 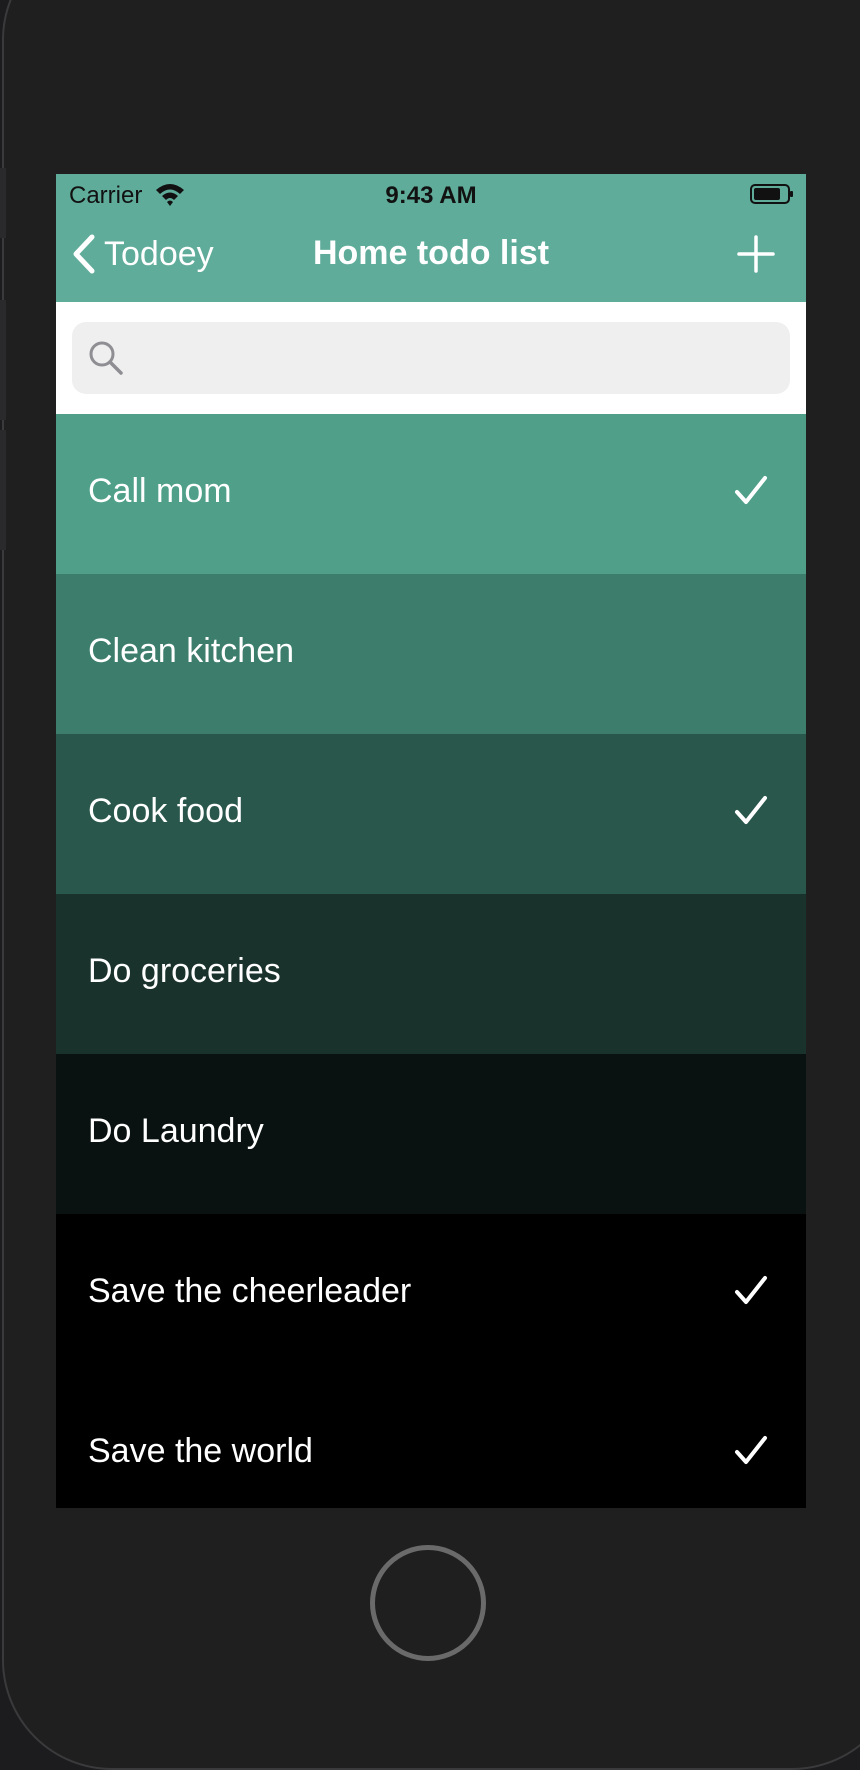 I want to click on list-item-title: Cook food, so click(x=165, y=811).